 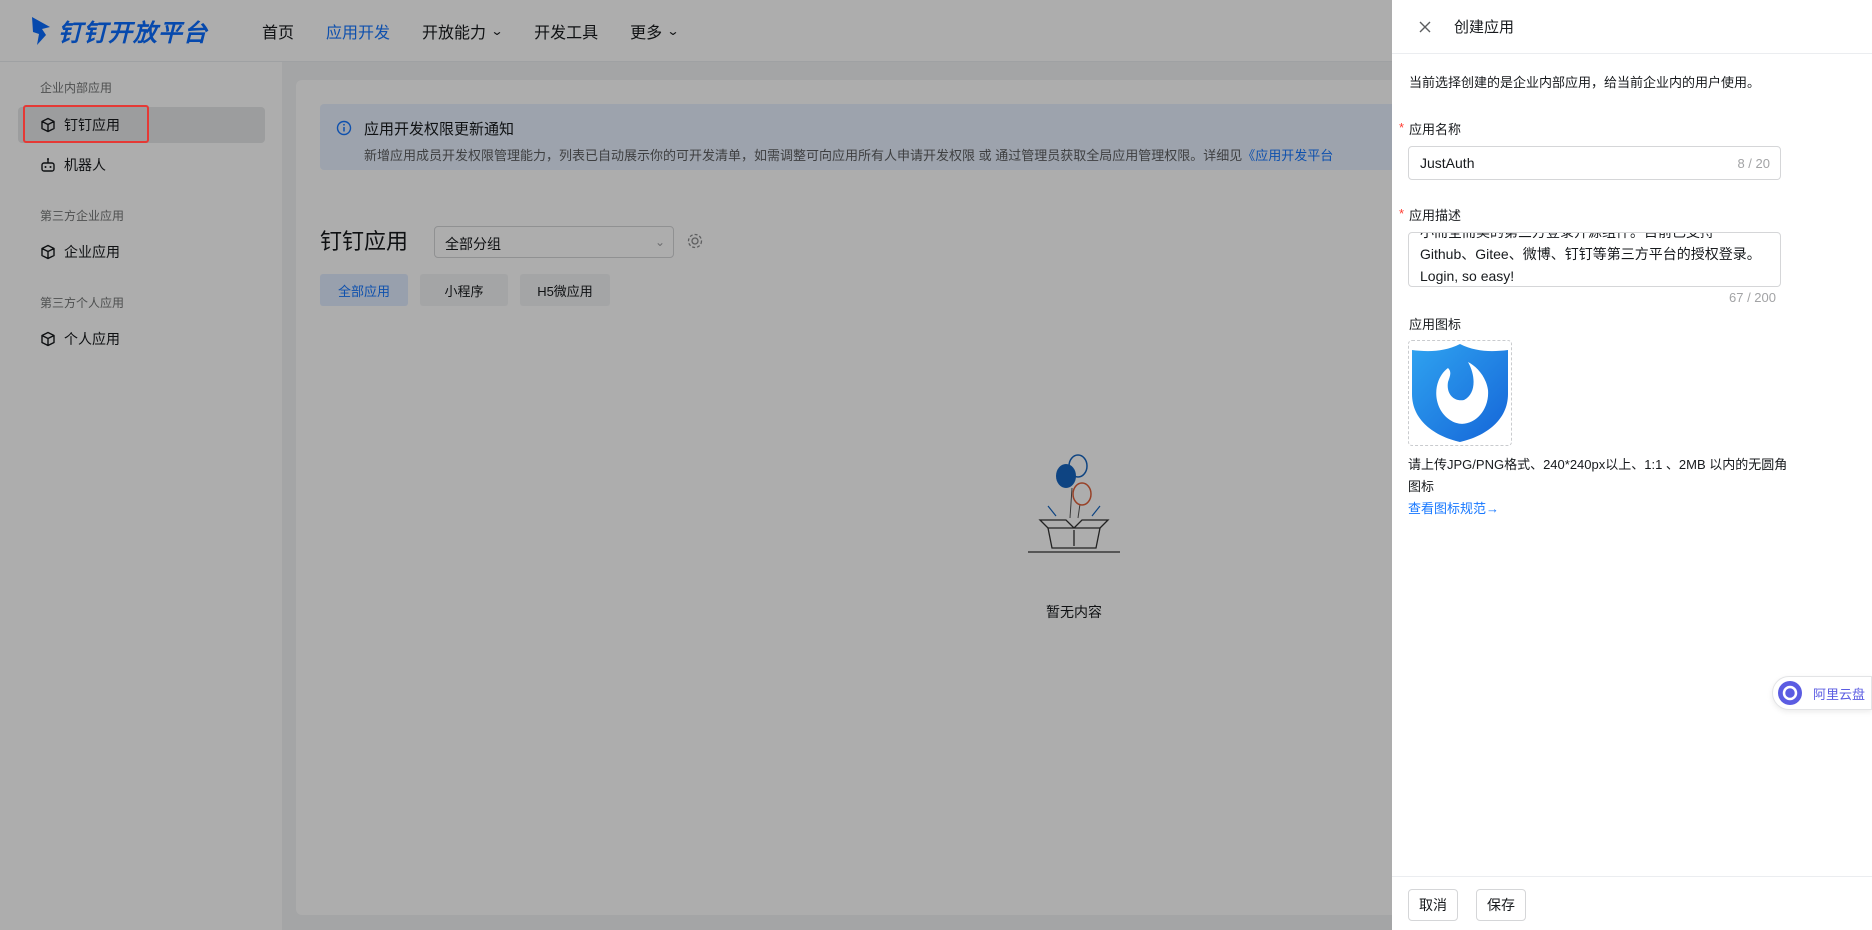 What do you see at coordinates (1435, 215) in the screenshot?
I see `app-desc-label-text: 应用描述` at bounding box center [1435, 215].